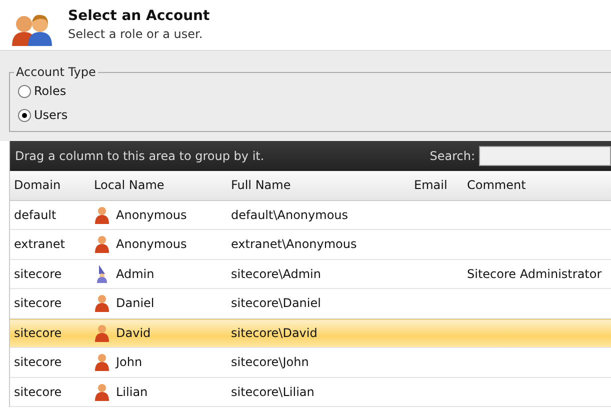 This screenshot has height=412, width=611. What do you see at coordinates (545, 156) in the screenshot?
I see `search-field` at bounding box center [545, 156].